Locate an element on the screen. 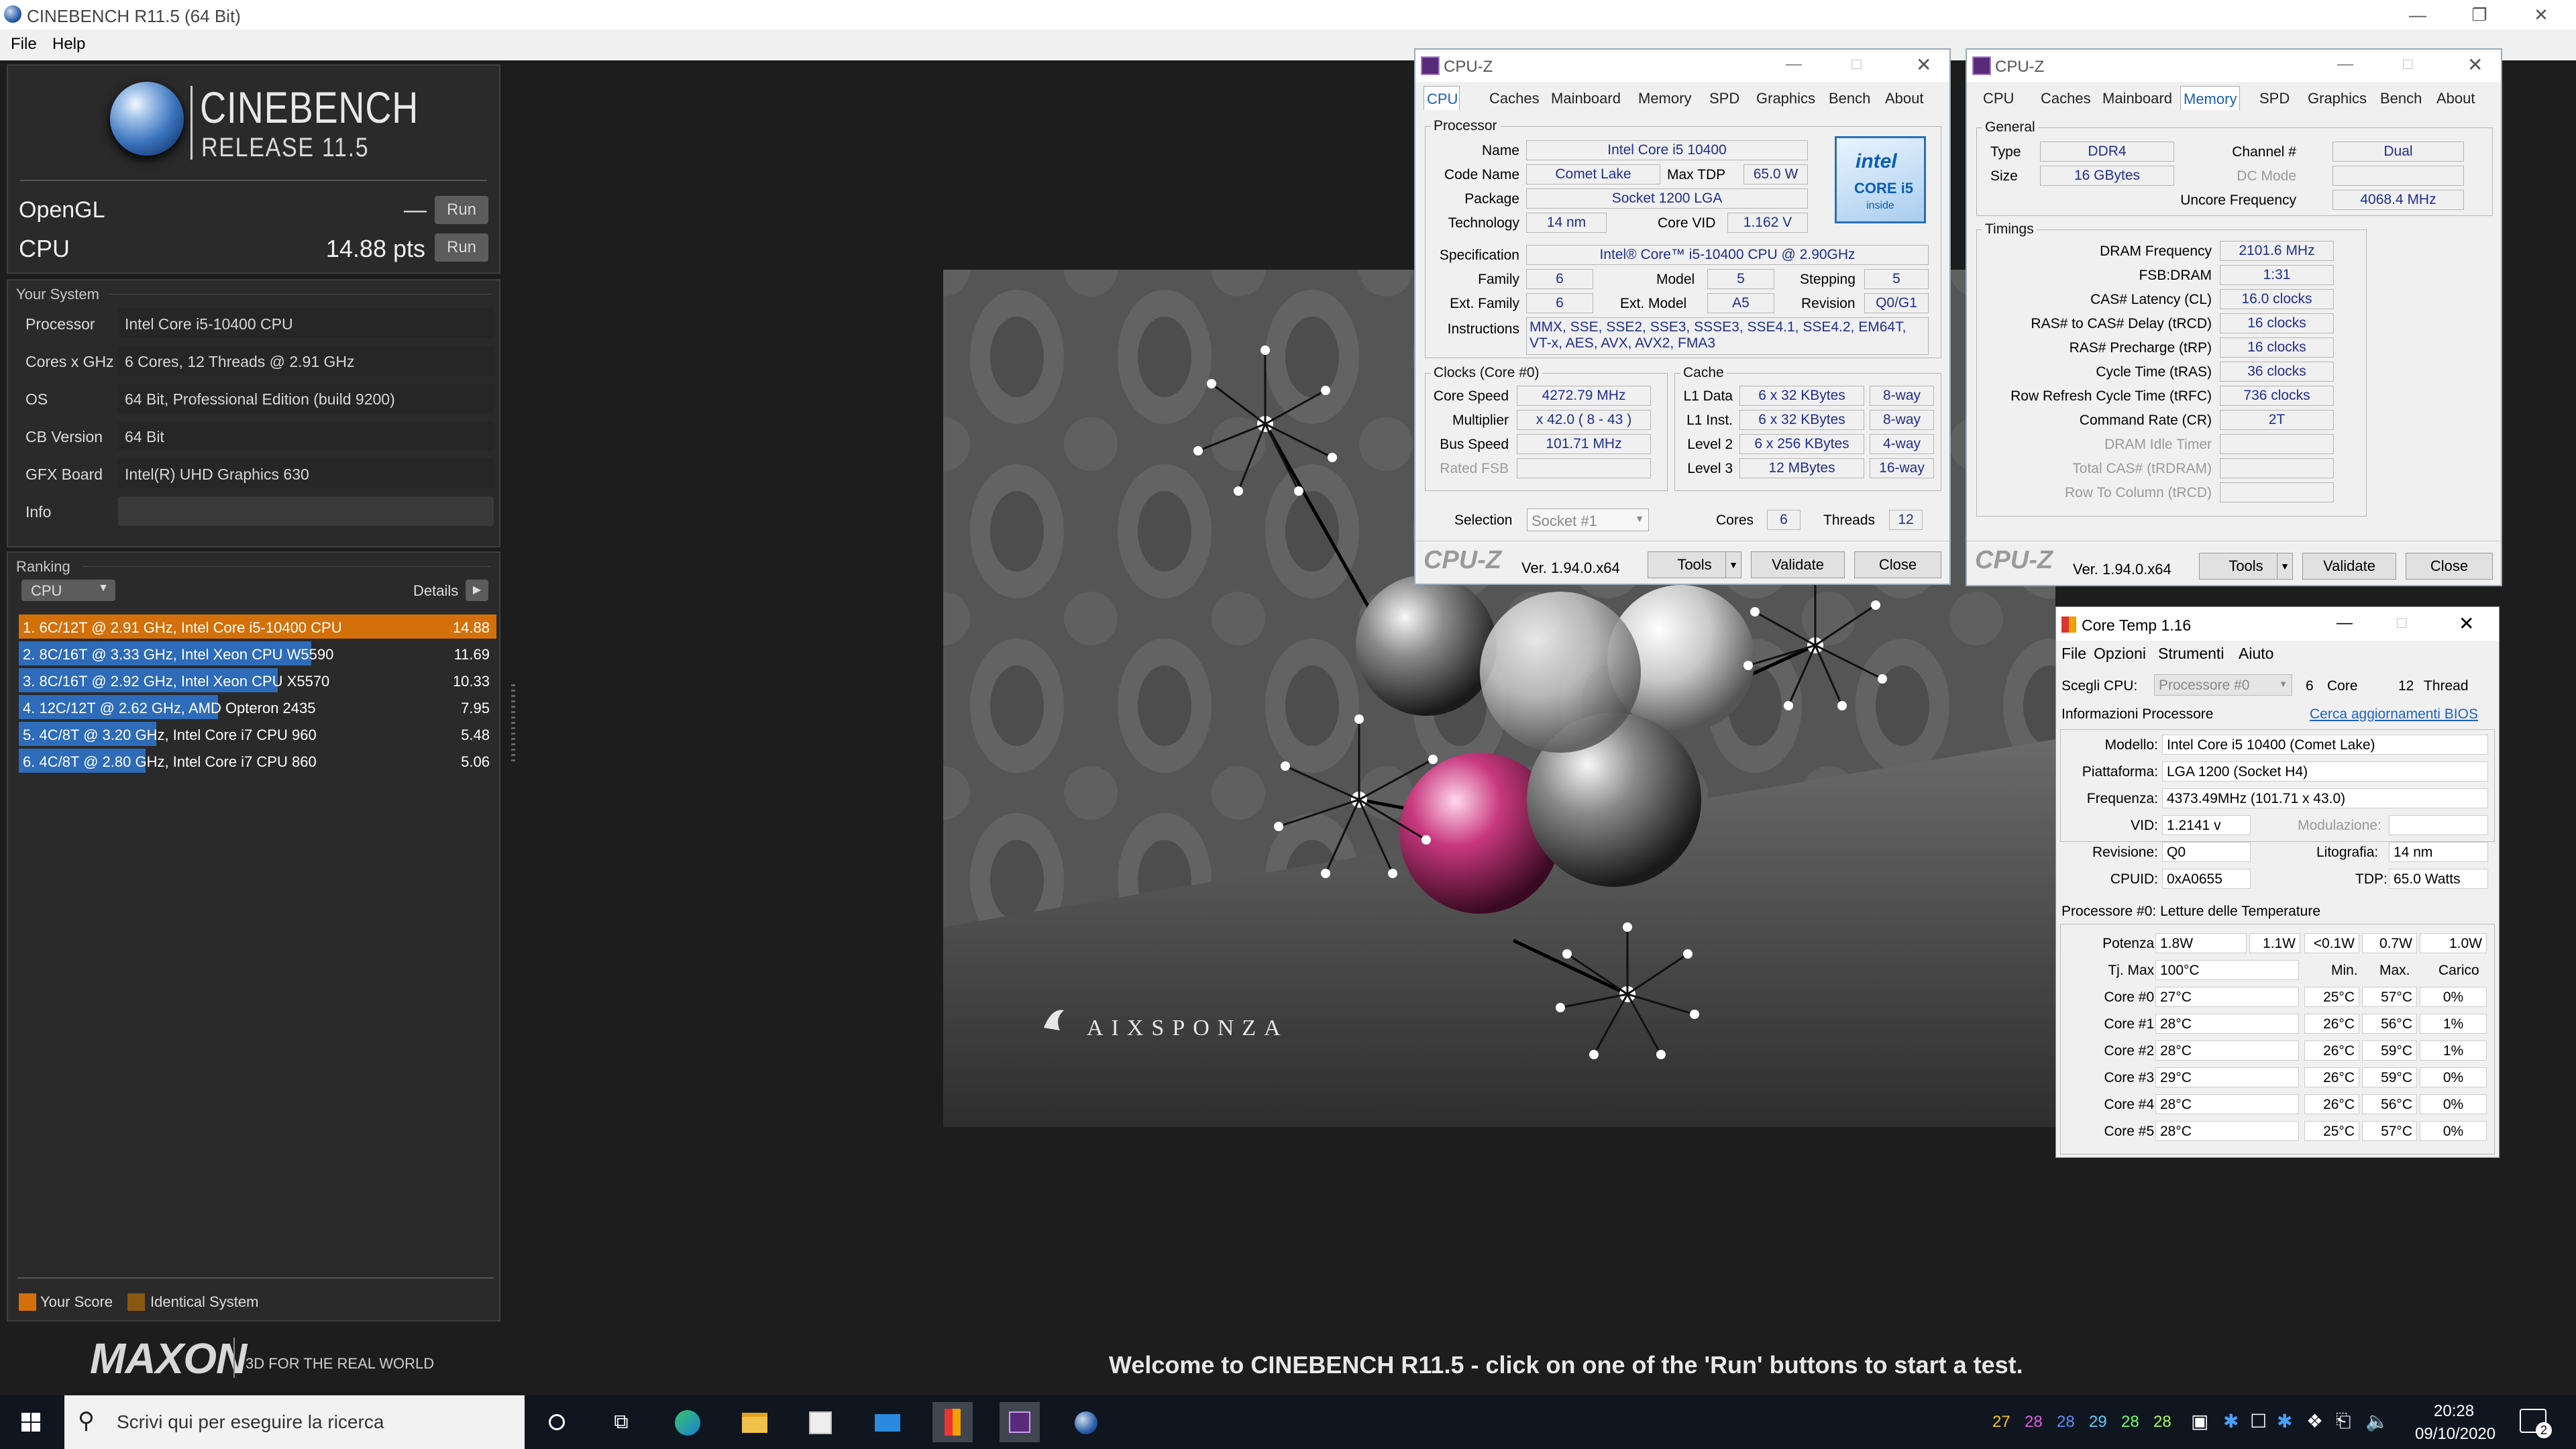 Image resolution: width=2576 pixels, height=1449 pixels. security-icon: ❖ is located at coordinates (2314, 1421).